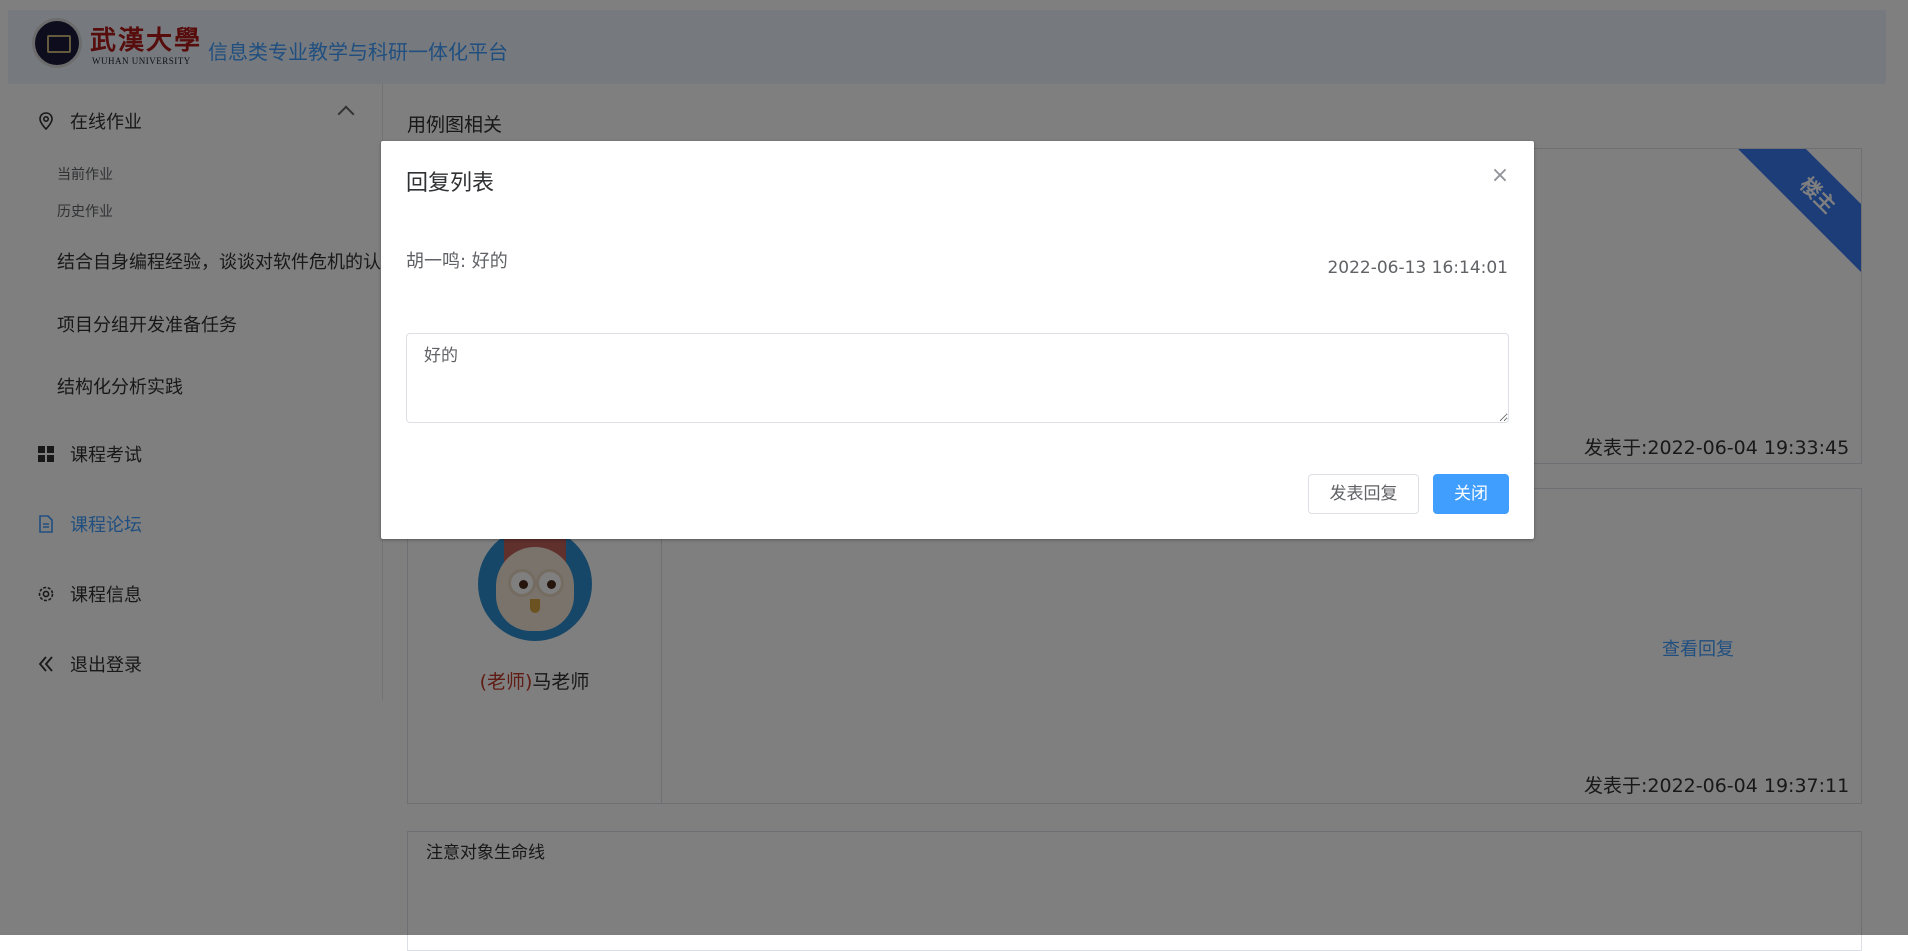 The height and width of the screenshot is (951, 1908). What do you see at coordinates (1471, 494) in the screenshot?
I see `close-button: 关闭` at bounding box center [1471, 494].